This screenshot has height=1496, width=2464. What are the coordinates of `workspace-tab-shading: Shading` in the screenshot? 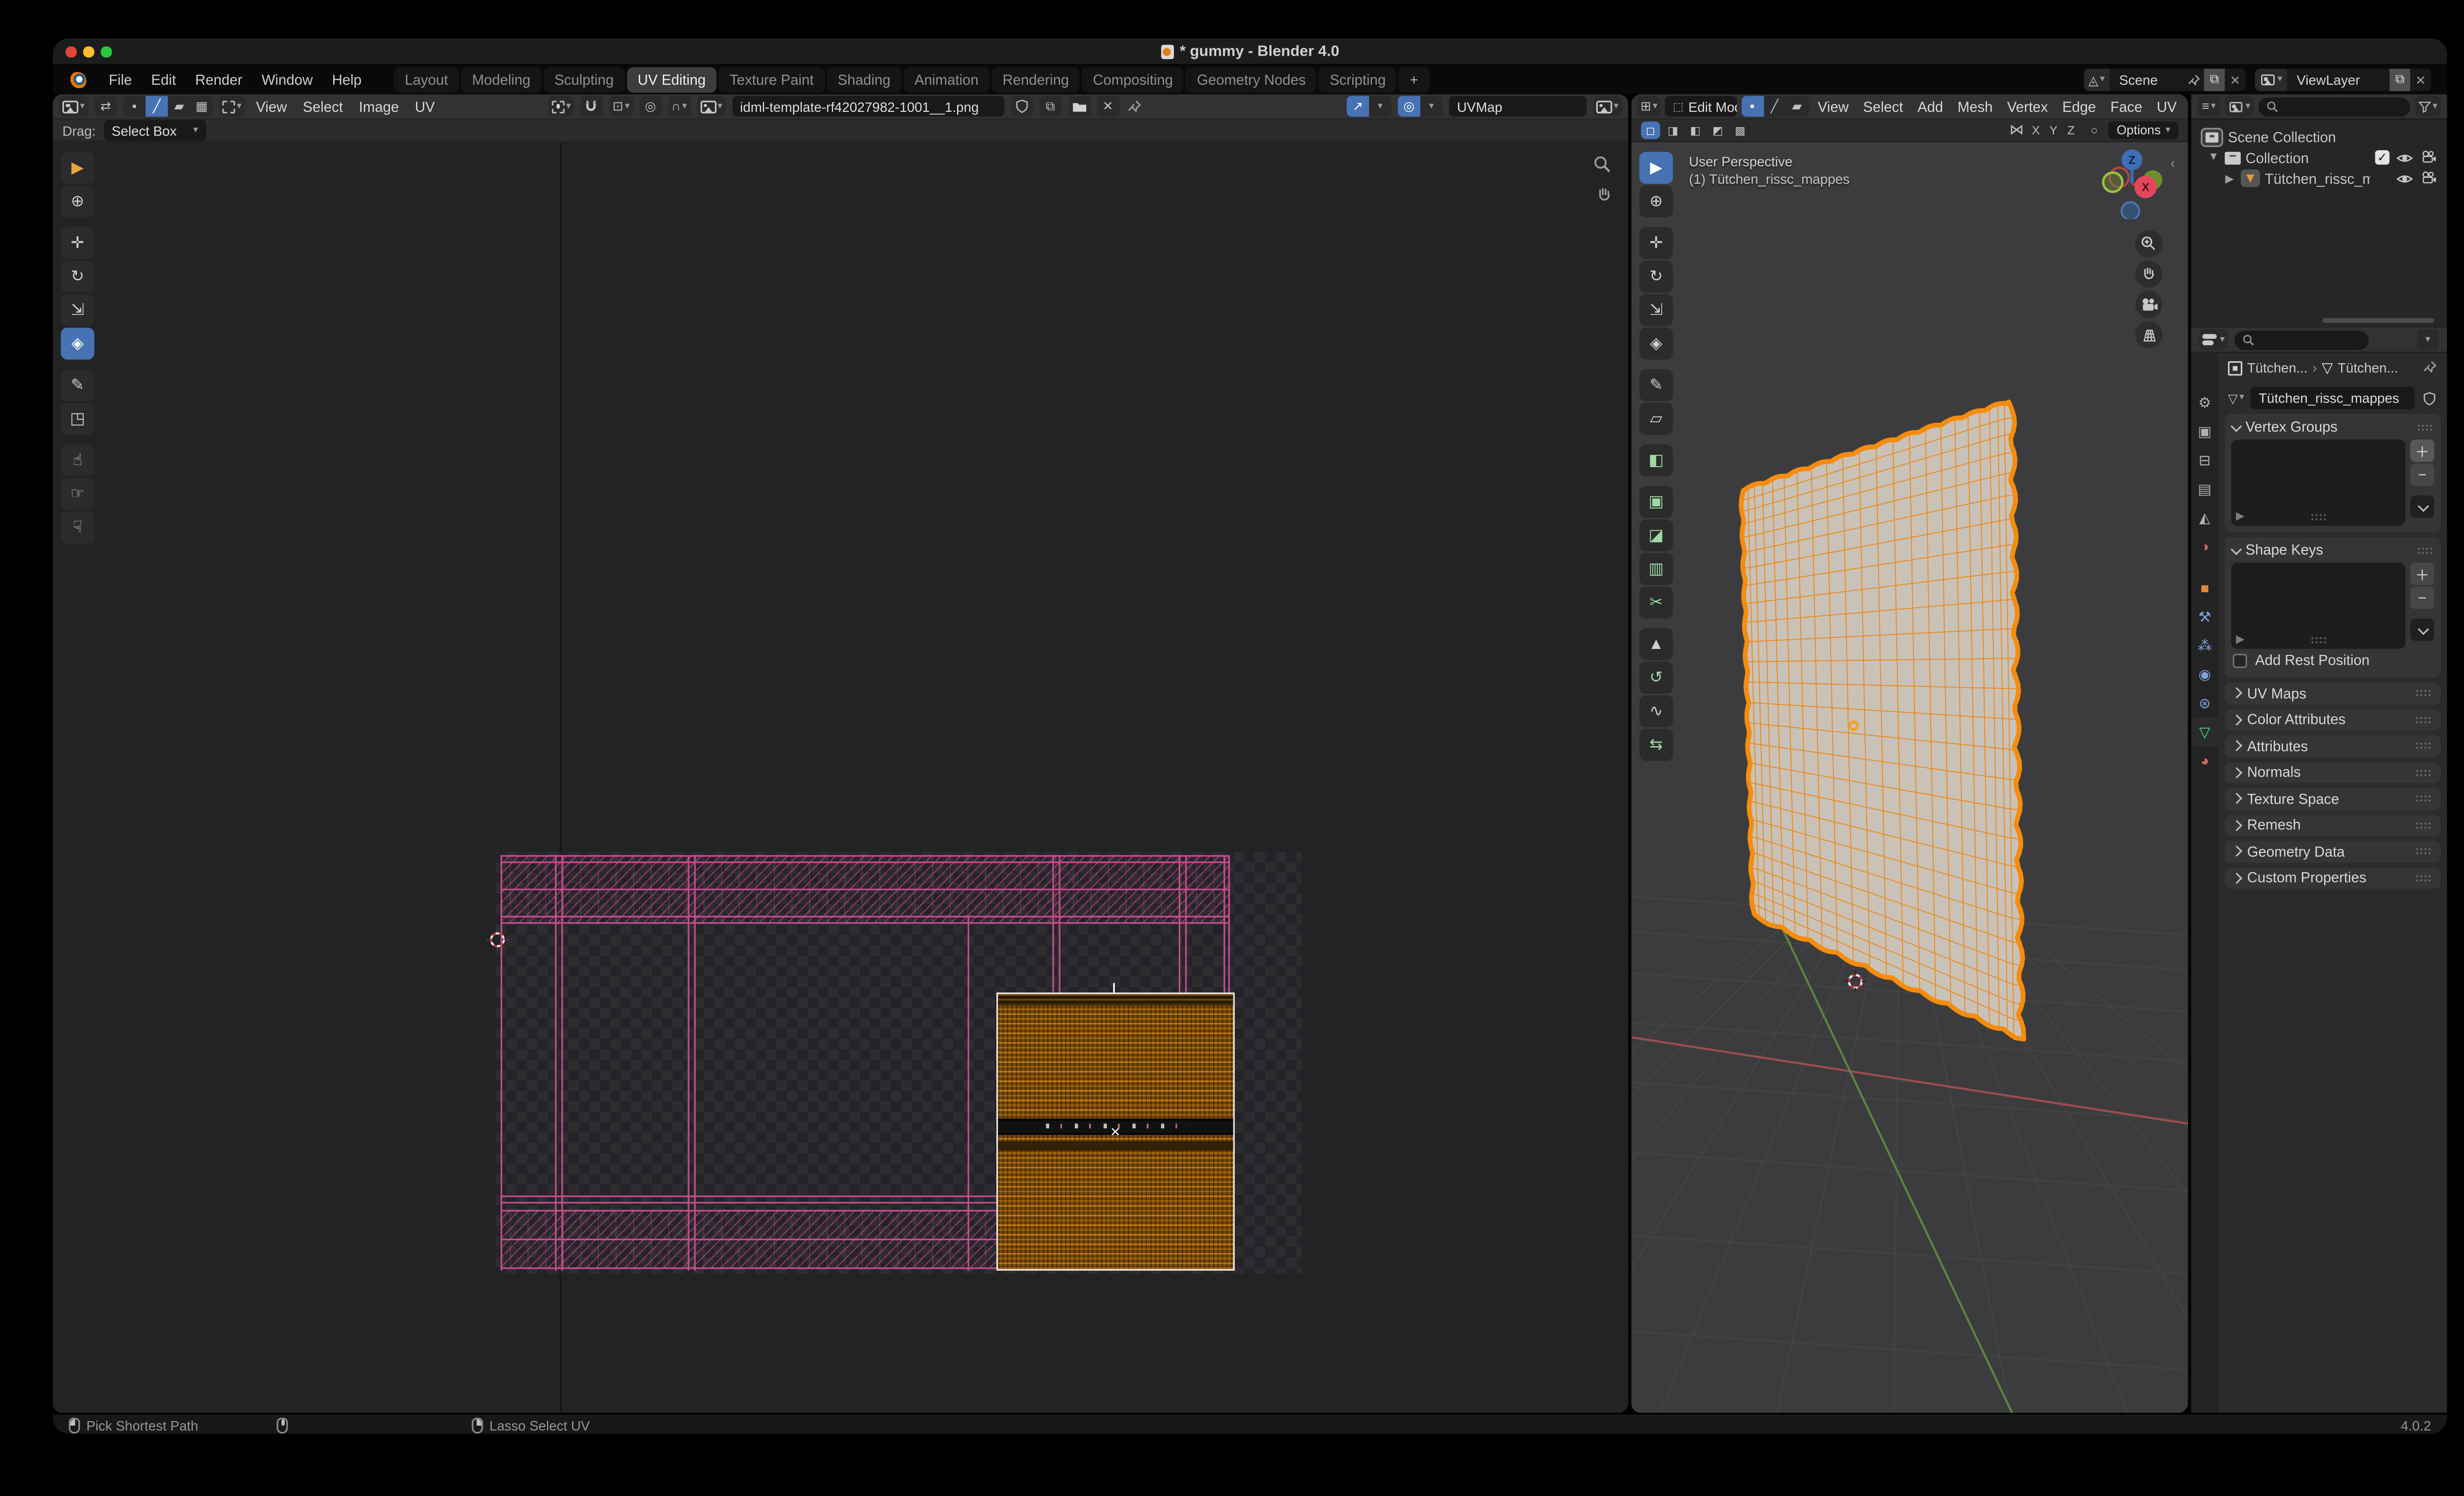 It's located at (864, 80).